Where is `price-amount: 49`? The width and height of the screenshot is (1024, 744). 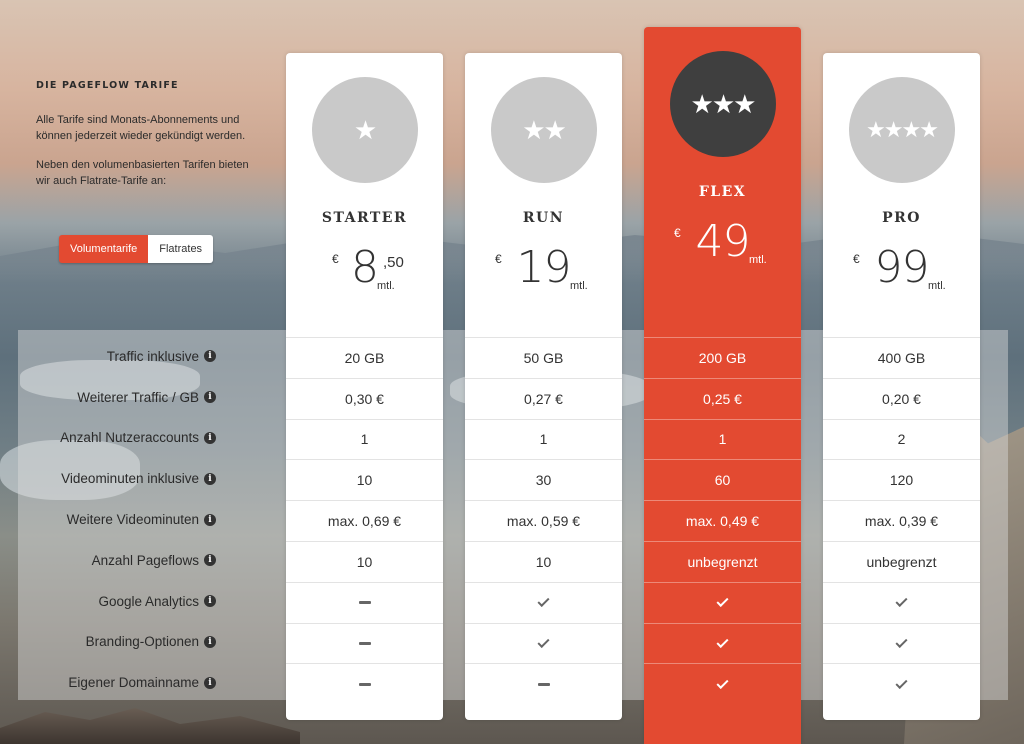 price-amount: 49 is located at coordinates (723, 241).